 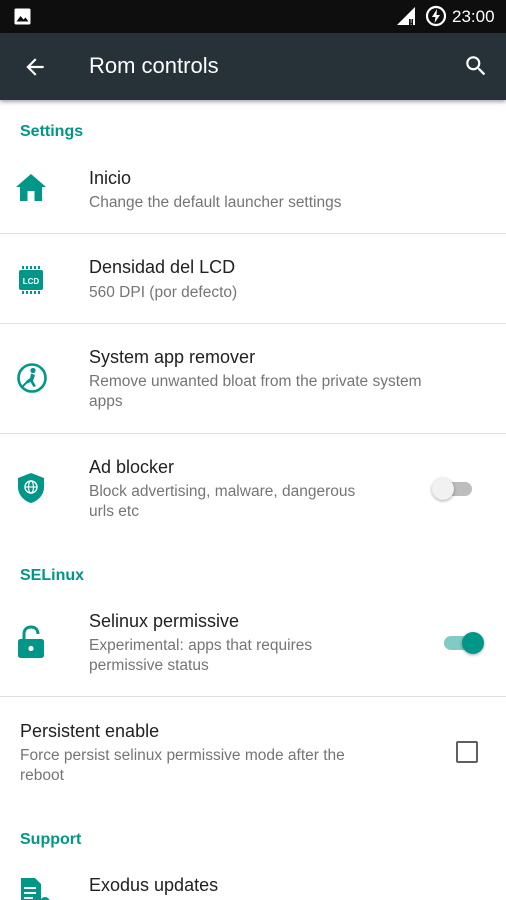 What do you see at coordinates (114, 511) in the screenshot?
I see `pref-summary-ad-blocker-line2: urls etc` at bounding box center [114, 511].